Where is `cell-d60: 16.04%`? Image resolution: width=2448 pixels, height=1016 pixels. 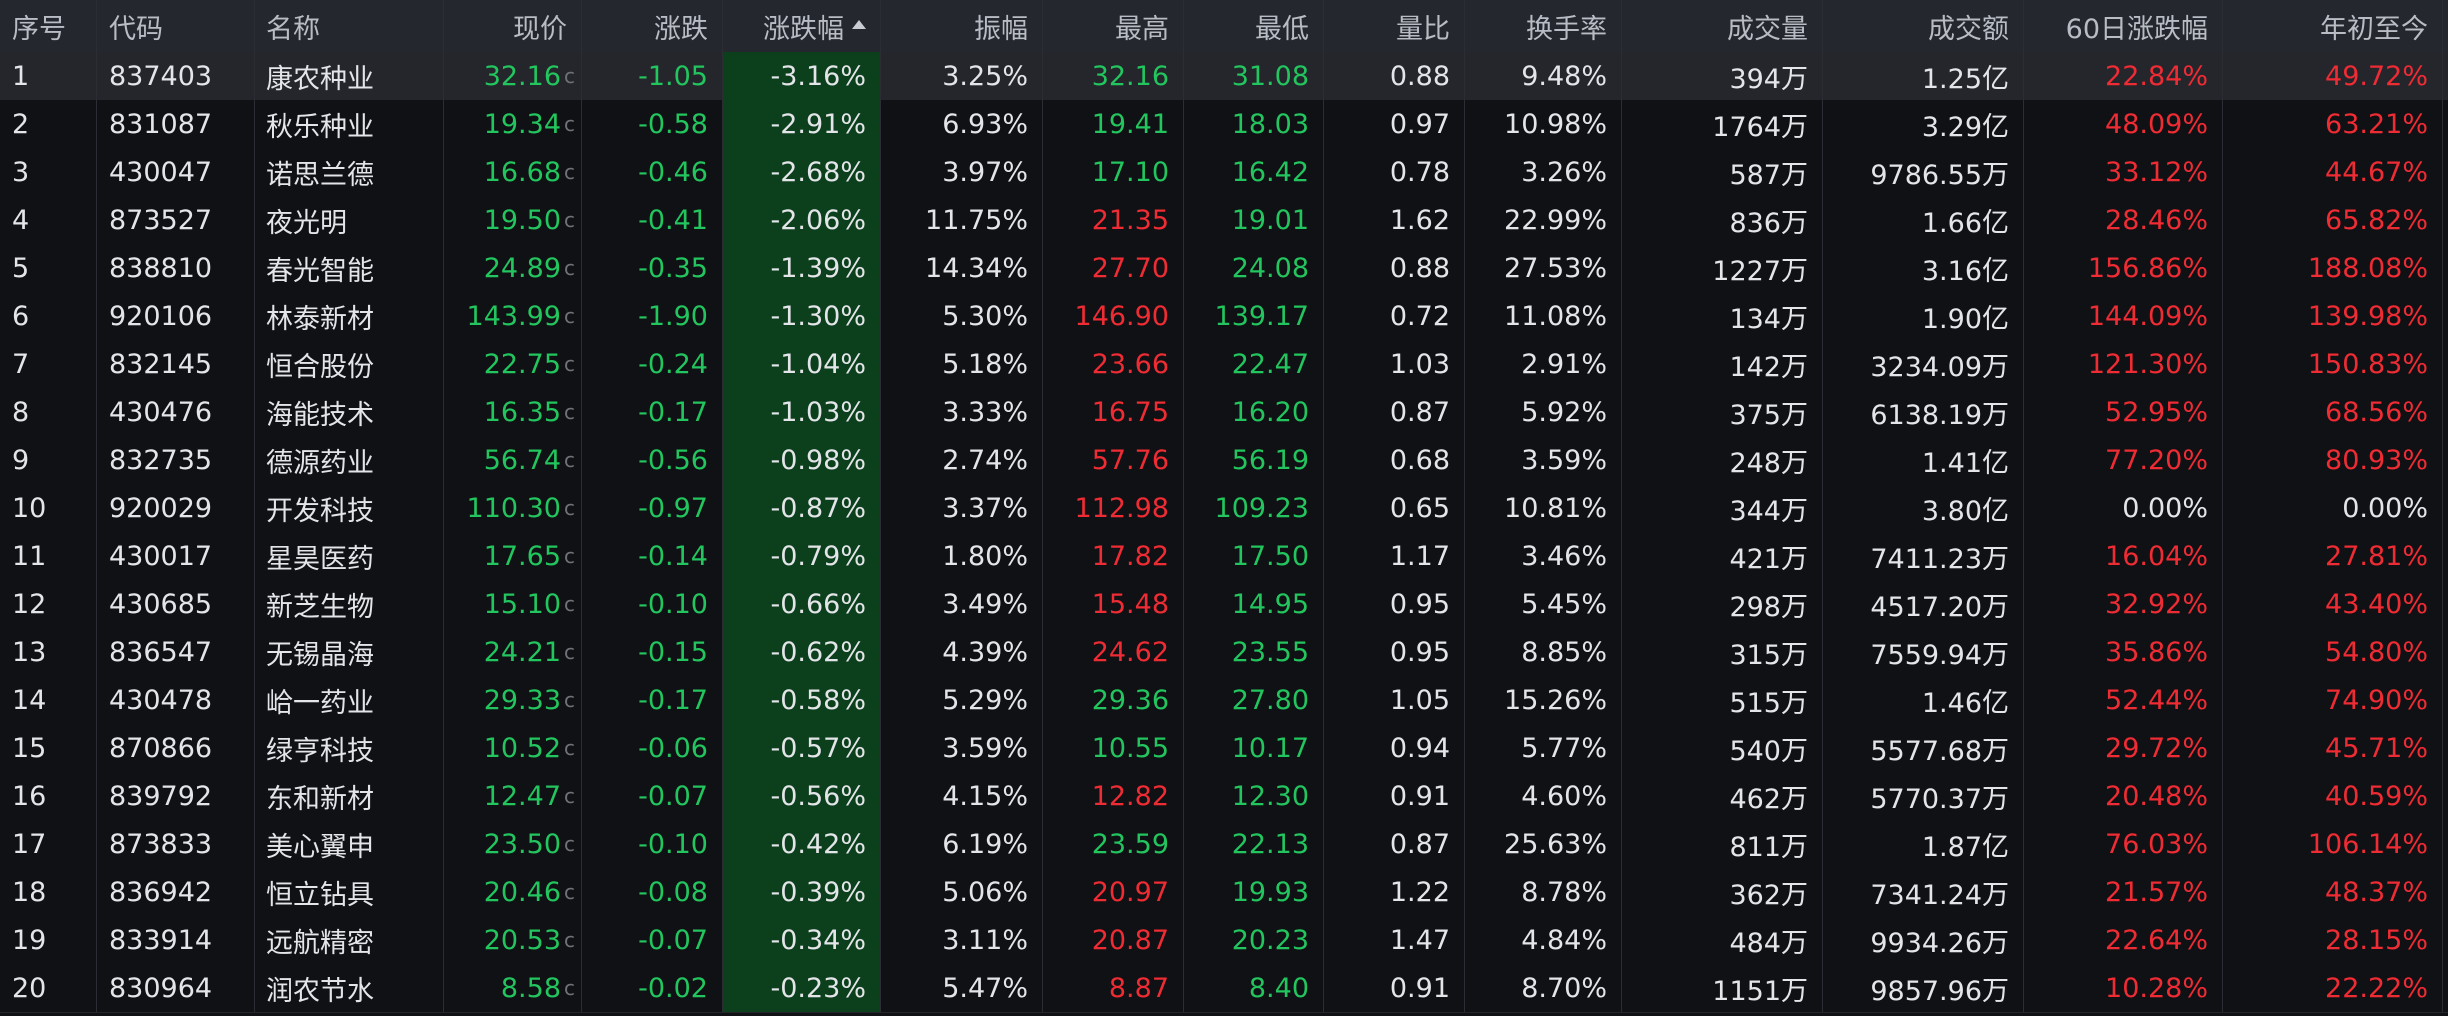
cell-d60: 16.04% is located at coordinates (2123, 556).